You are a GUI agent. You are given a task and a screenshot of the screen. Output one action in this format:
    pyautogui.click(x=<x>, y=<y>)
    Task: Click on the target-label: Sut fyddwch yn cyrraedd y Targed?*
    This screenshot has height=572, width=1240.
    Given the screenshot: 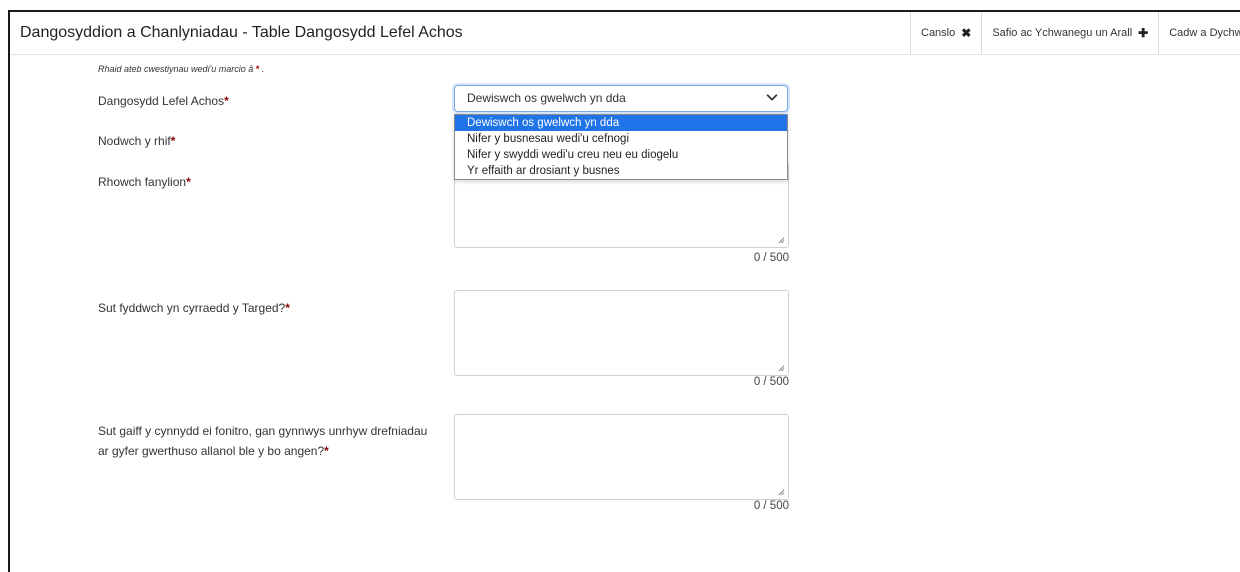 What is the action you would take?
    pyautogui.click(x=194, y=308)
    